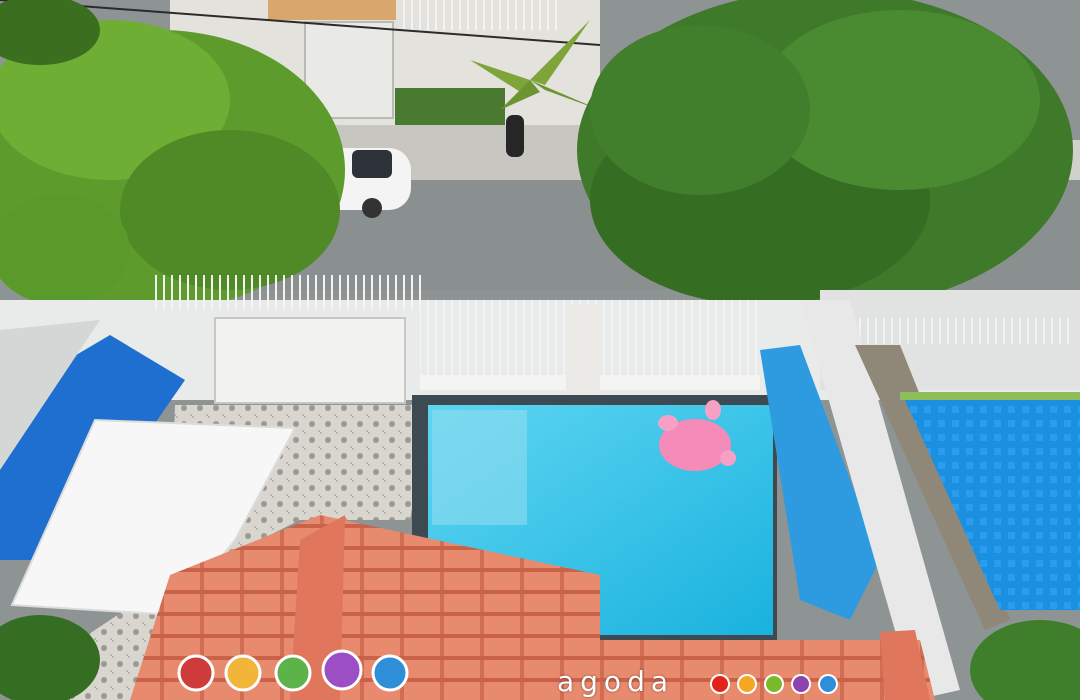 The width and height of the screenshot is (1080, 700). What do you see at coordinates (615, 681) in the screenshot?
I see `agoda-watermark-text: agoda` at bounding box center [615, 681].